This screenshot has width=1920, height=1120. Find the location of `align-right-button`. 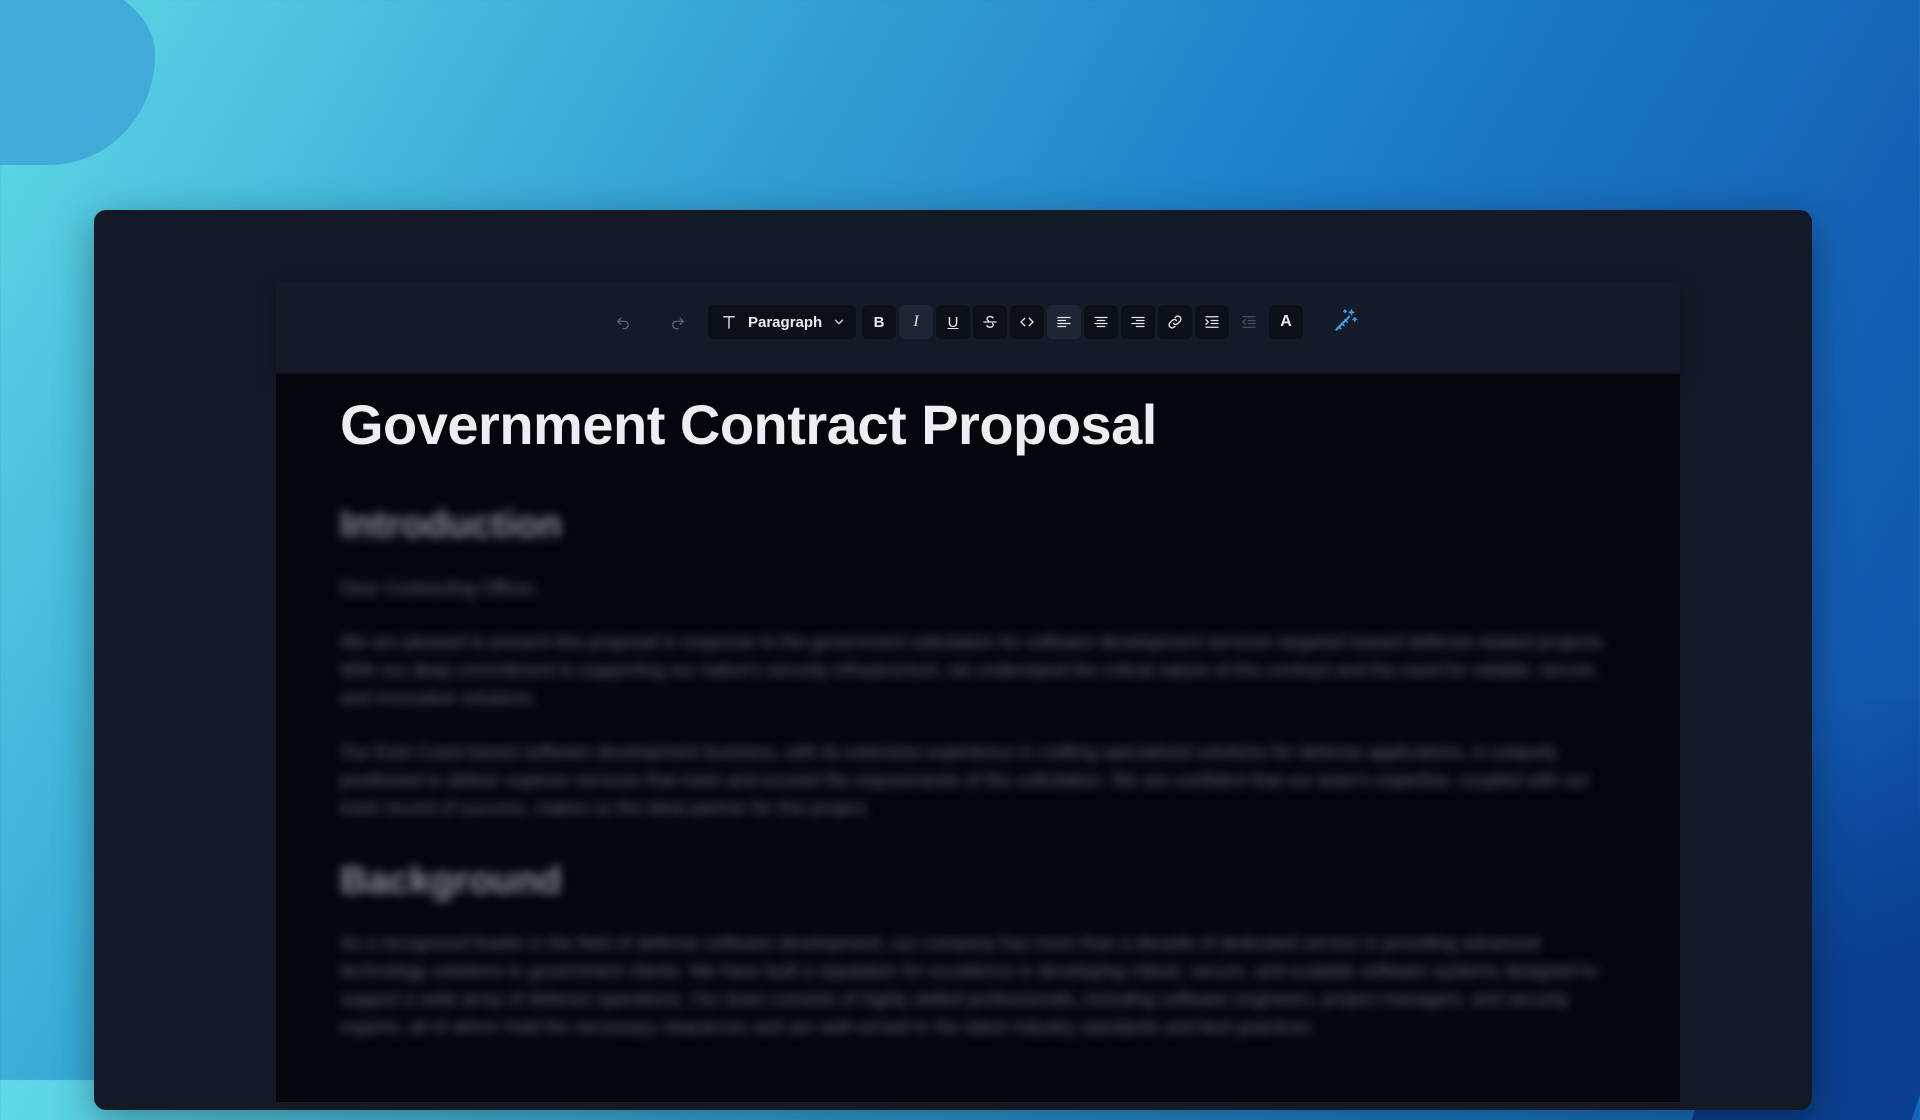

align-right-button is located at coordinates (1138, 322).